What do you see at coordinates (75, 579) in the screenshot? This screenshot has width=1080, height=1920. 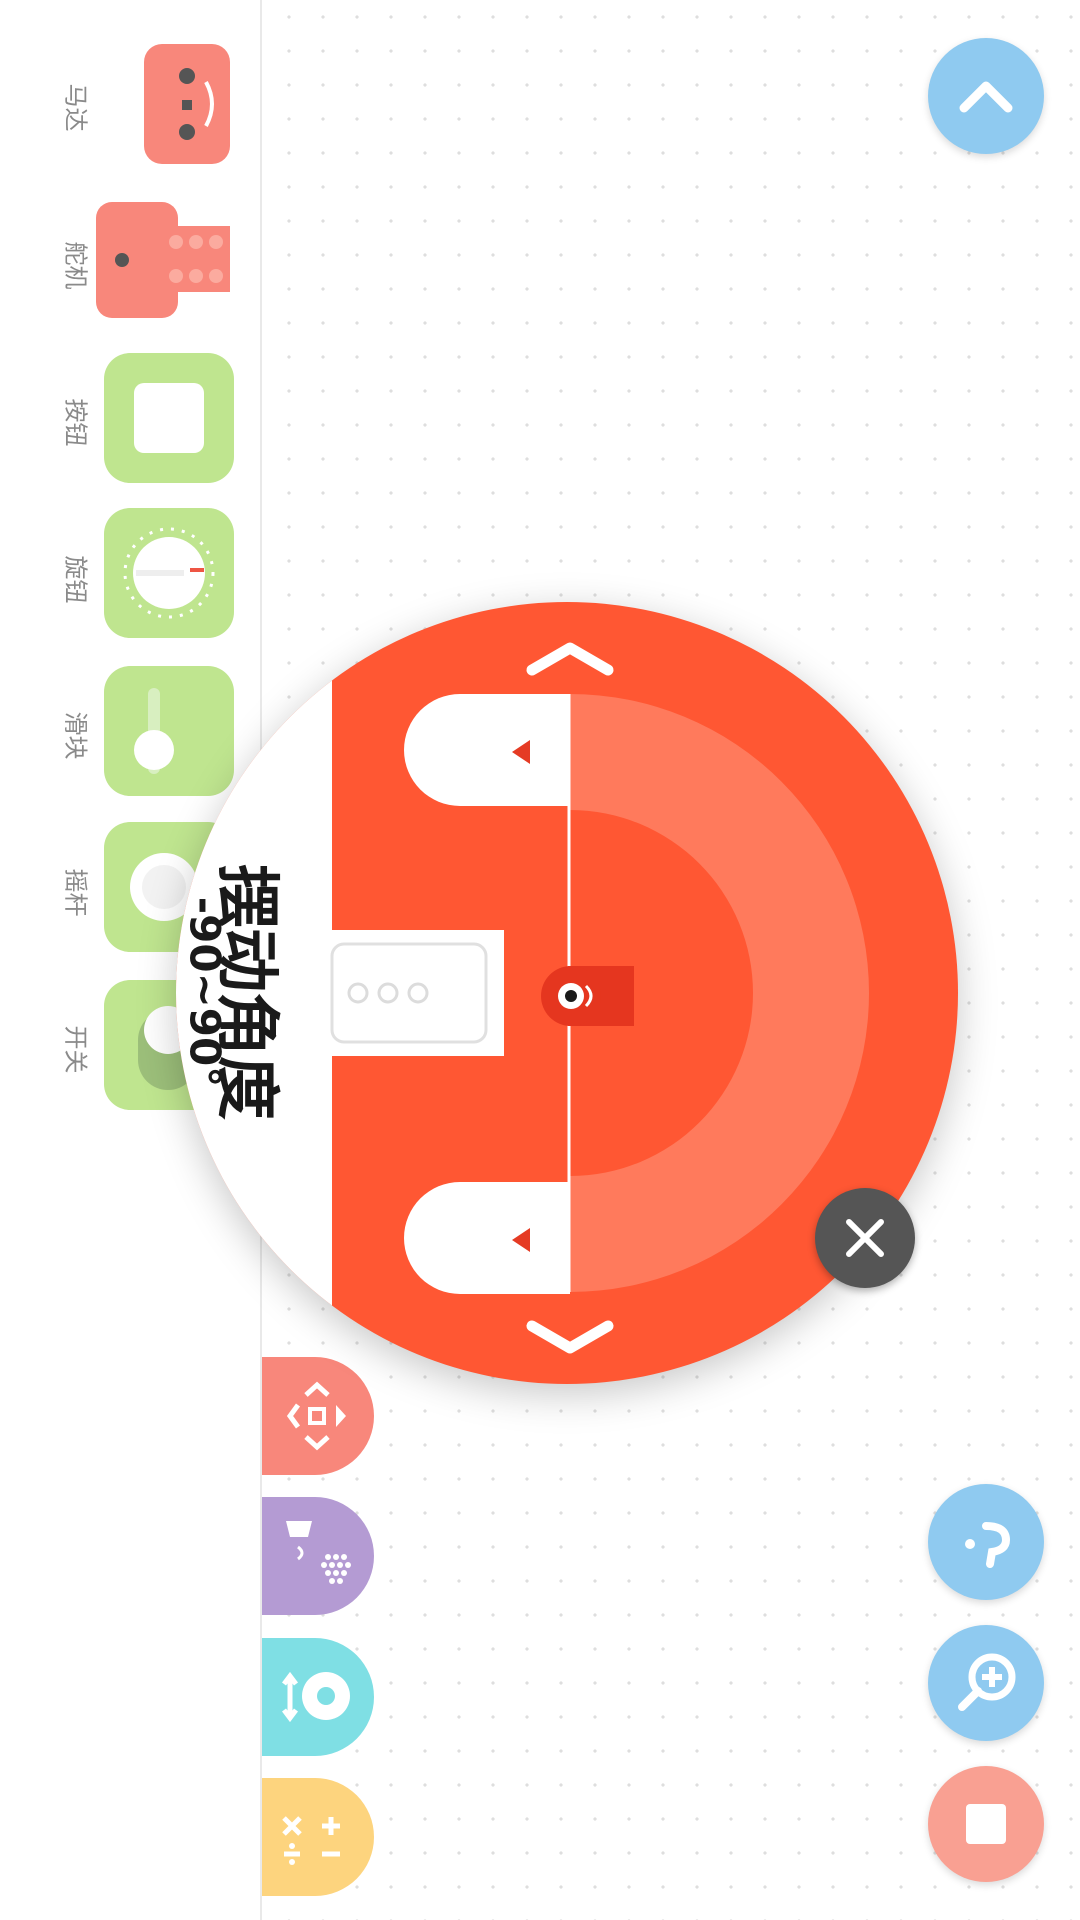 I see `palette-label-knob: 旋钮` at bounding box center [75, 579].